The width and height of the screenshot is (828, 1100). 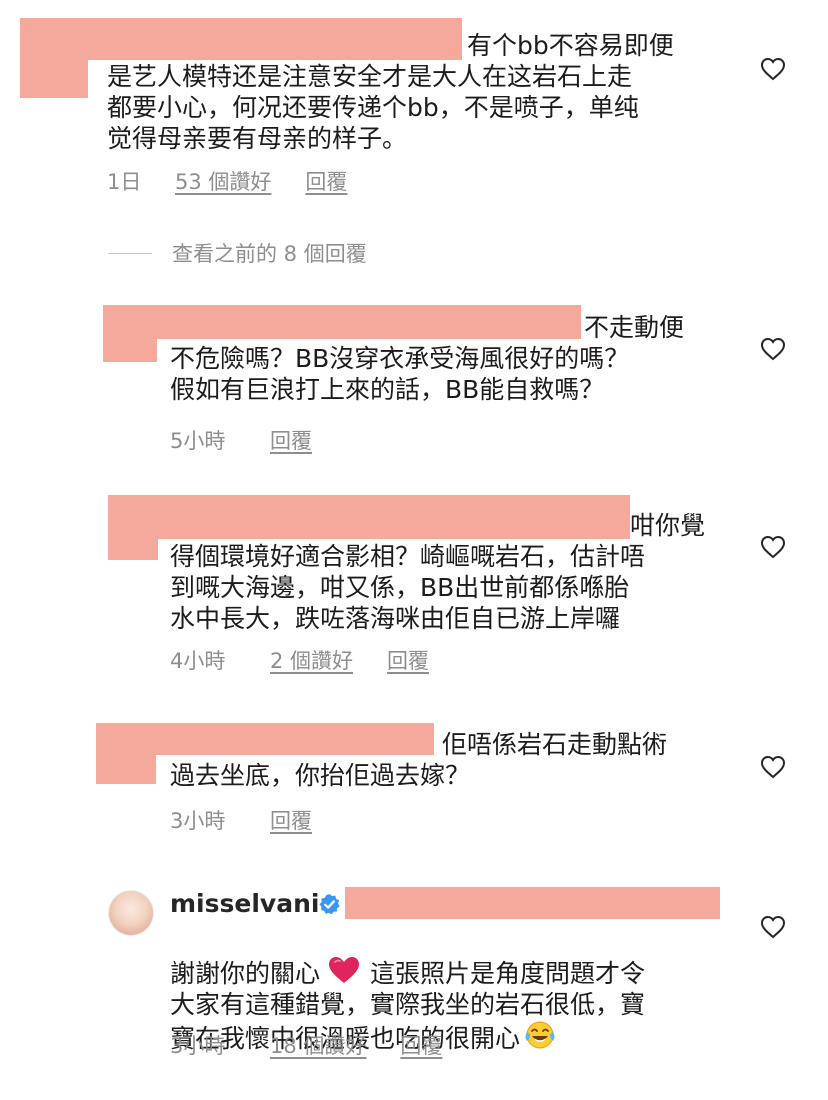 I want to click on divider-line, so click(x=130, y=253).